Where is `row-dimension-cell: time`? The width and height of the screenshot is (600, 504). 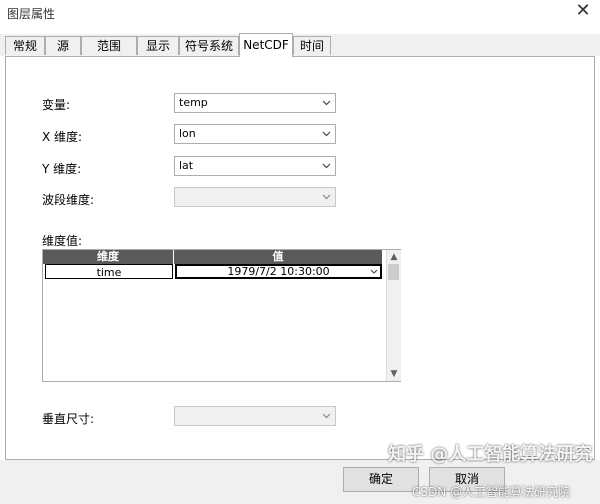 row-dimension-cell: time is located at coordinates (109, 271).